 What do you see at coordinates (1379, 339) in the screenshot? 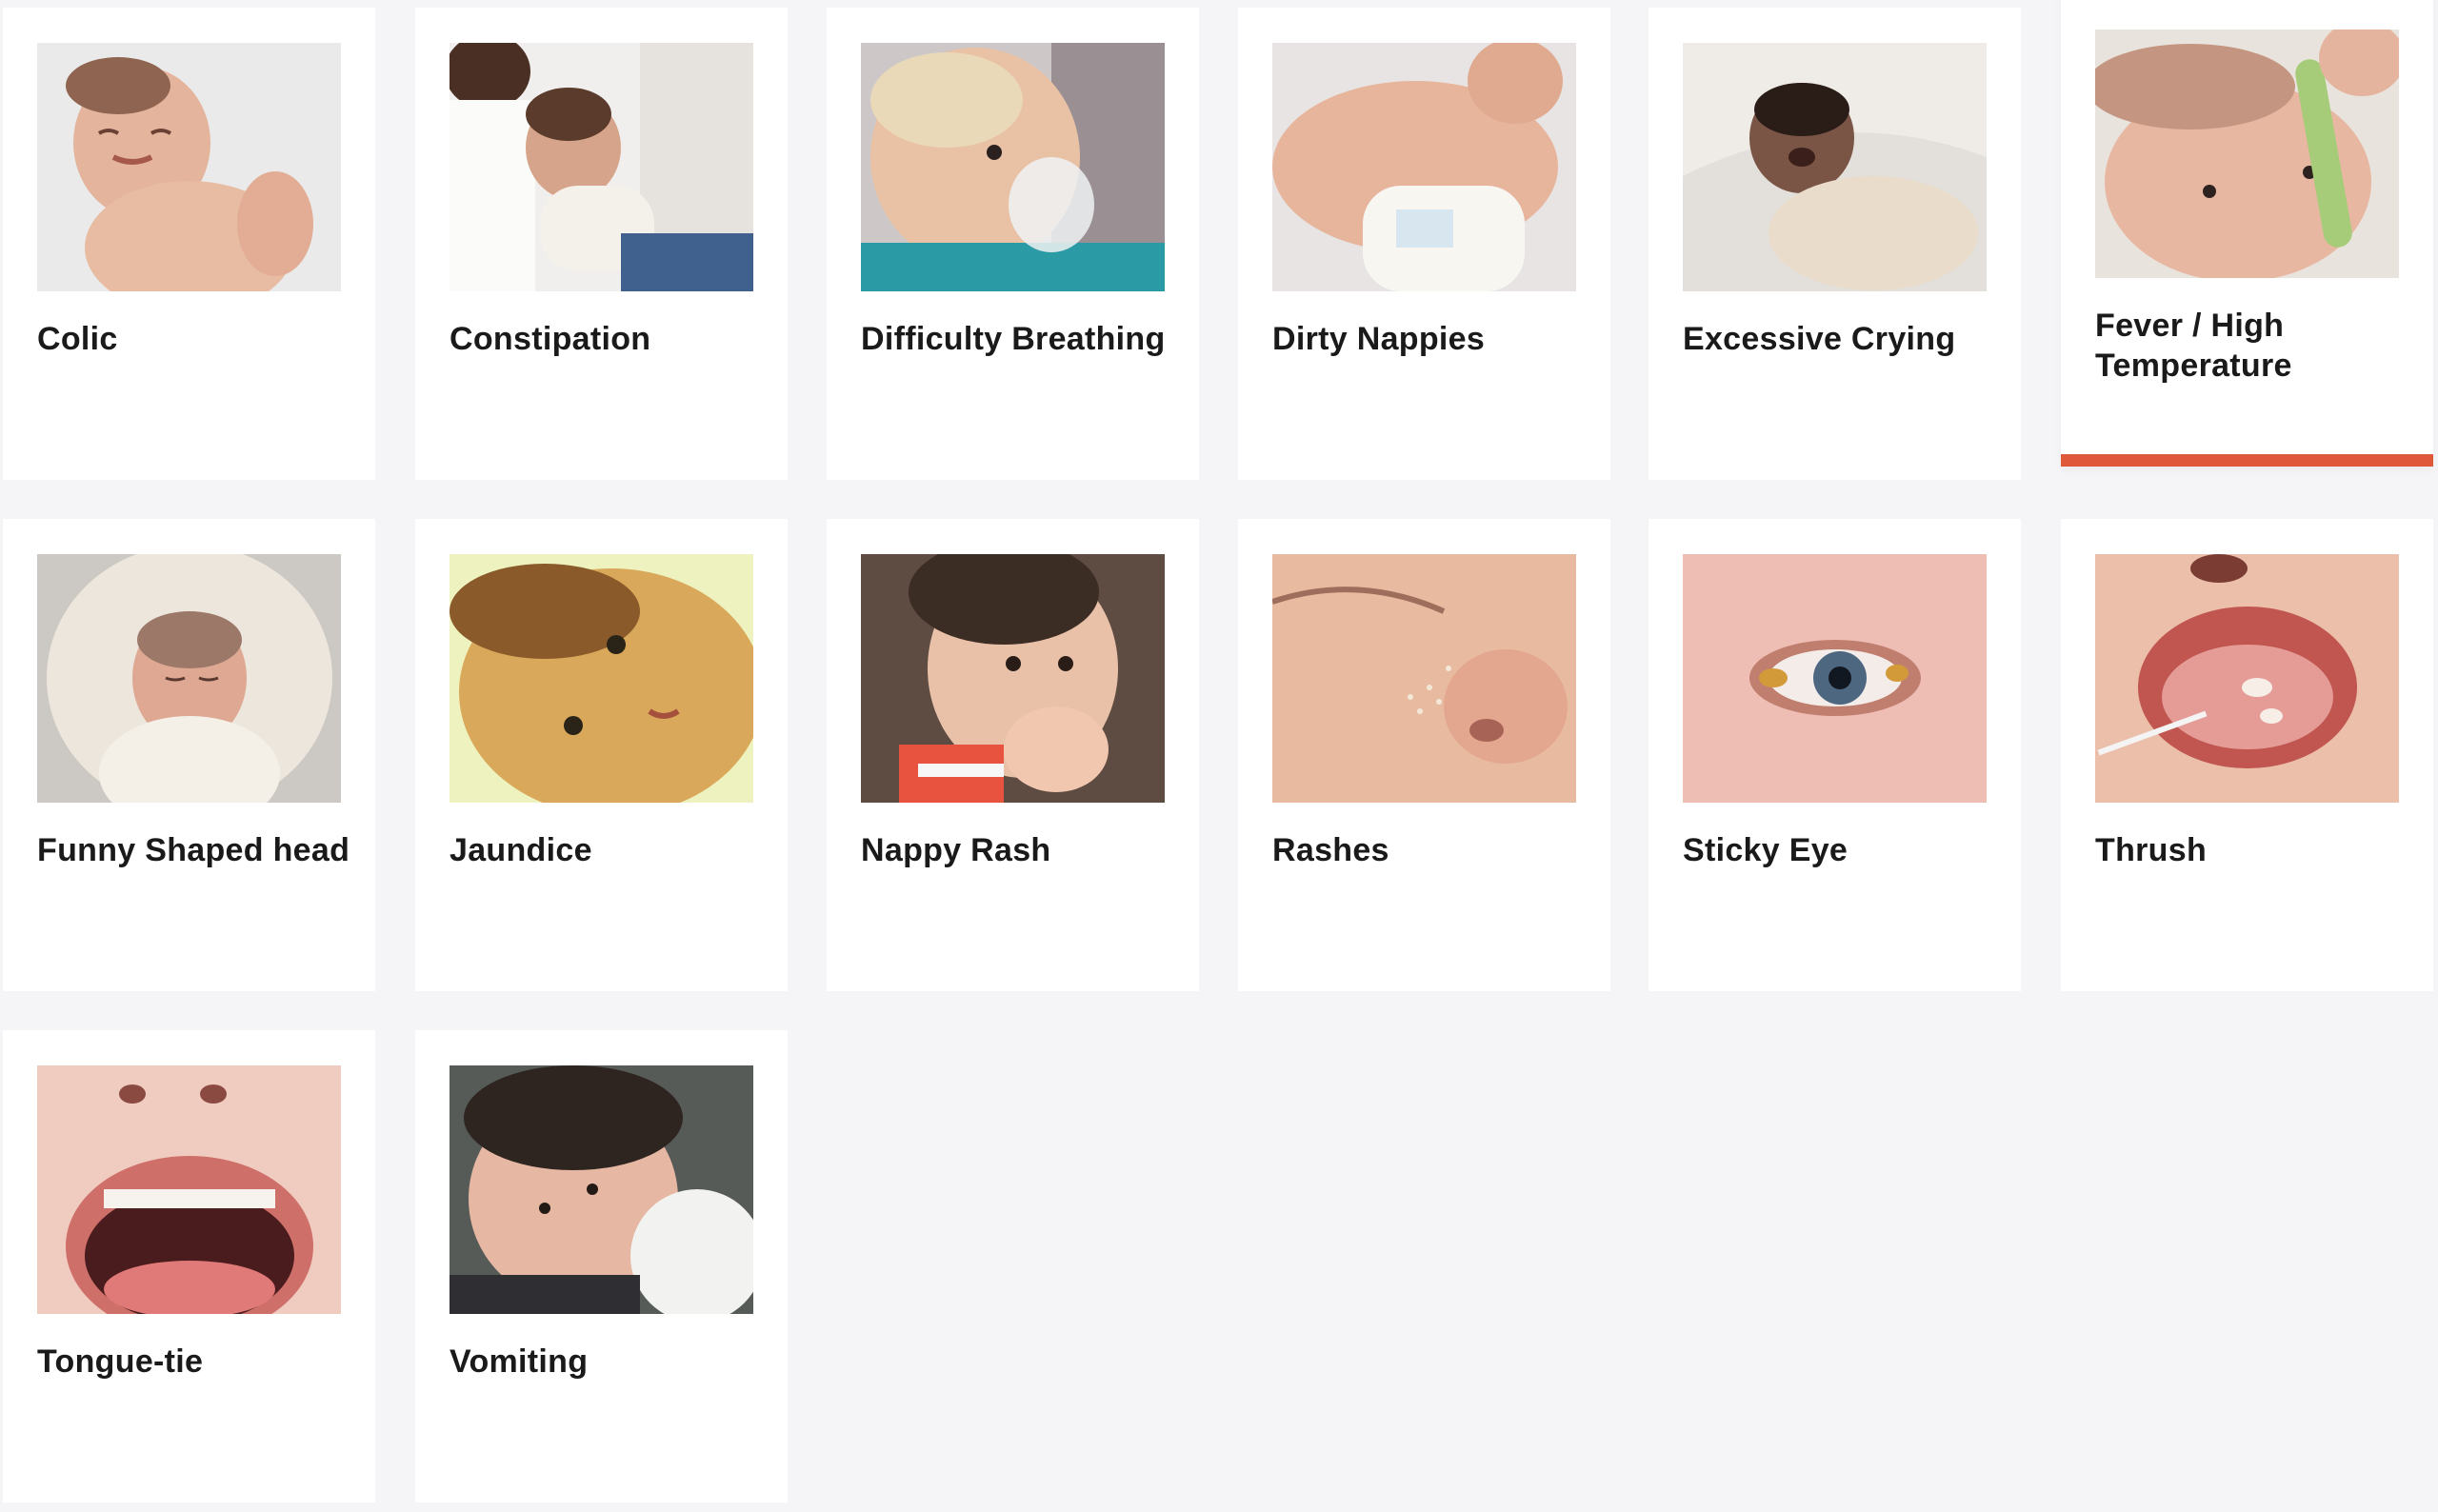
I see `card-label: Dirty Nappies` at bounding box center [1379, 339].